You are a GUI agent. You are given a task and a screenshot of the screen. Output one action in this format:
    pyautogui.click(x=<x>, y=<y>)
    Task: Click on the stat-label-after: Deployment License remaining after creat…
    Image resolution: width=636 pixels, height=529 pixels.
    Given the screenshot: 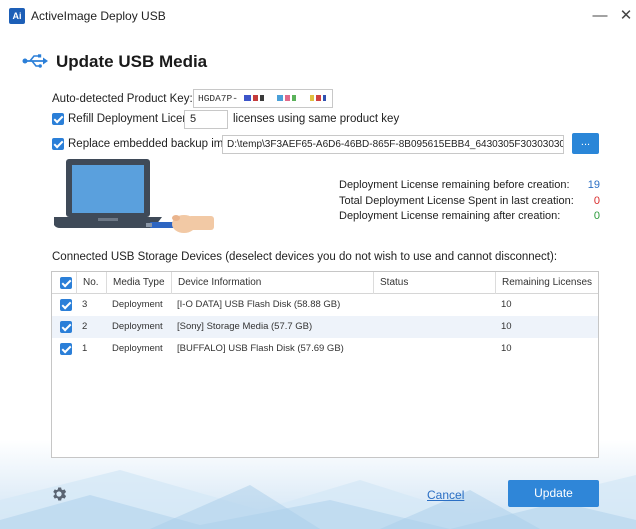 What is the action you would take?
    pyautogui.click(x=450, y=216)
    